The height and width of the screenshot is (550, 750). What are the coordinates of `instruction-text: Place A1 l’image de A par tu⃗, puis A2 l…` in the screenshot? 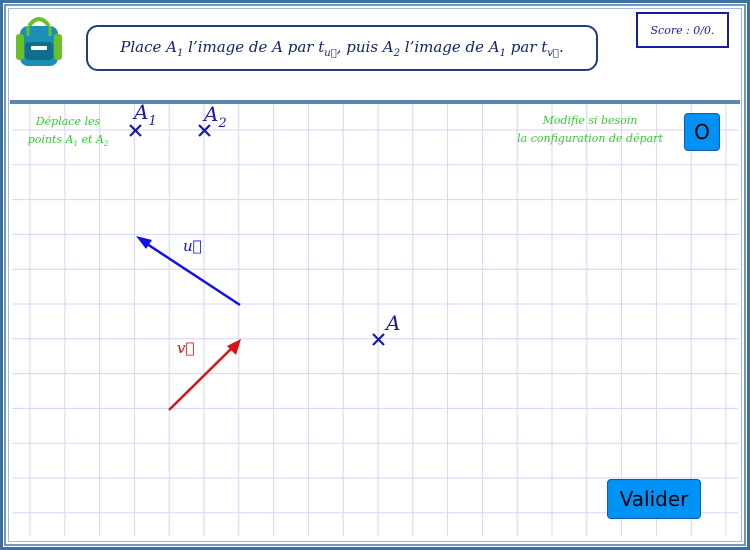 It's located at (342, 48).